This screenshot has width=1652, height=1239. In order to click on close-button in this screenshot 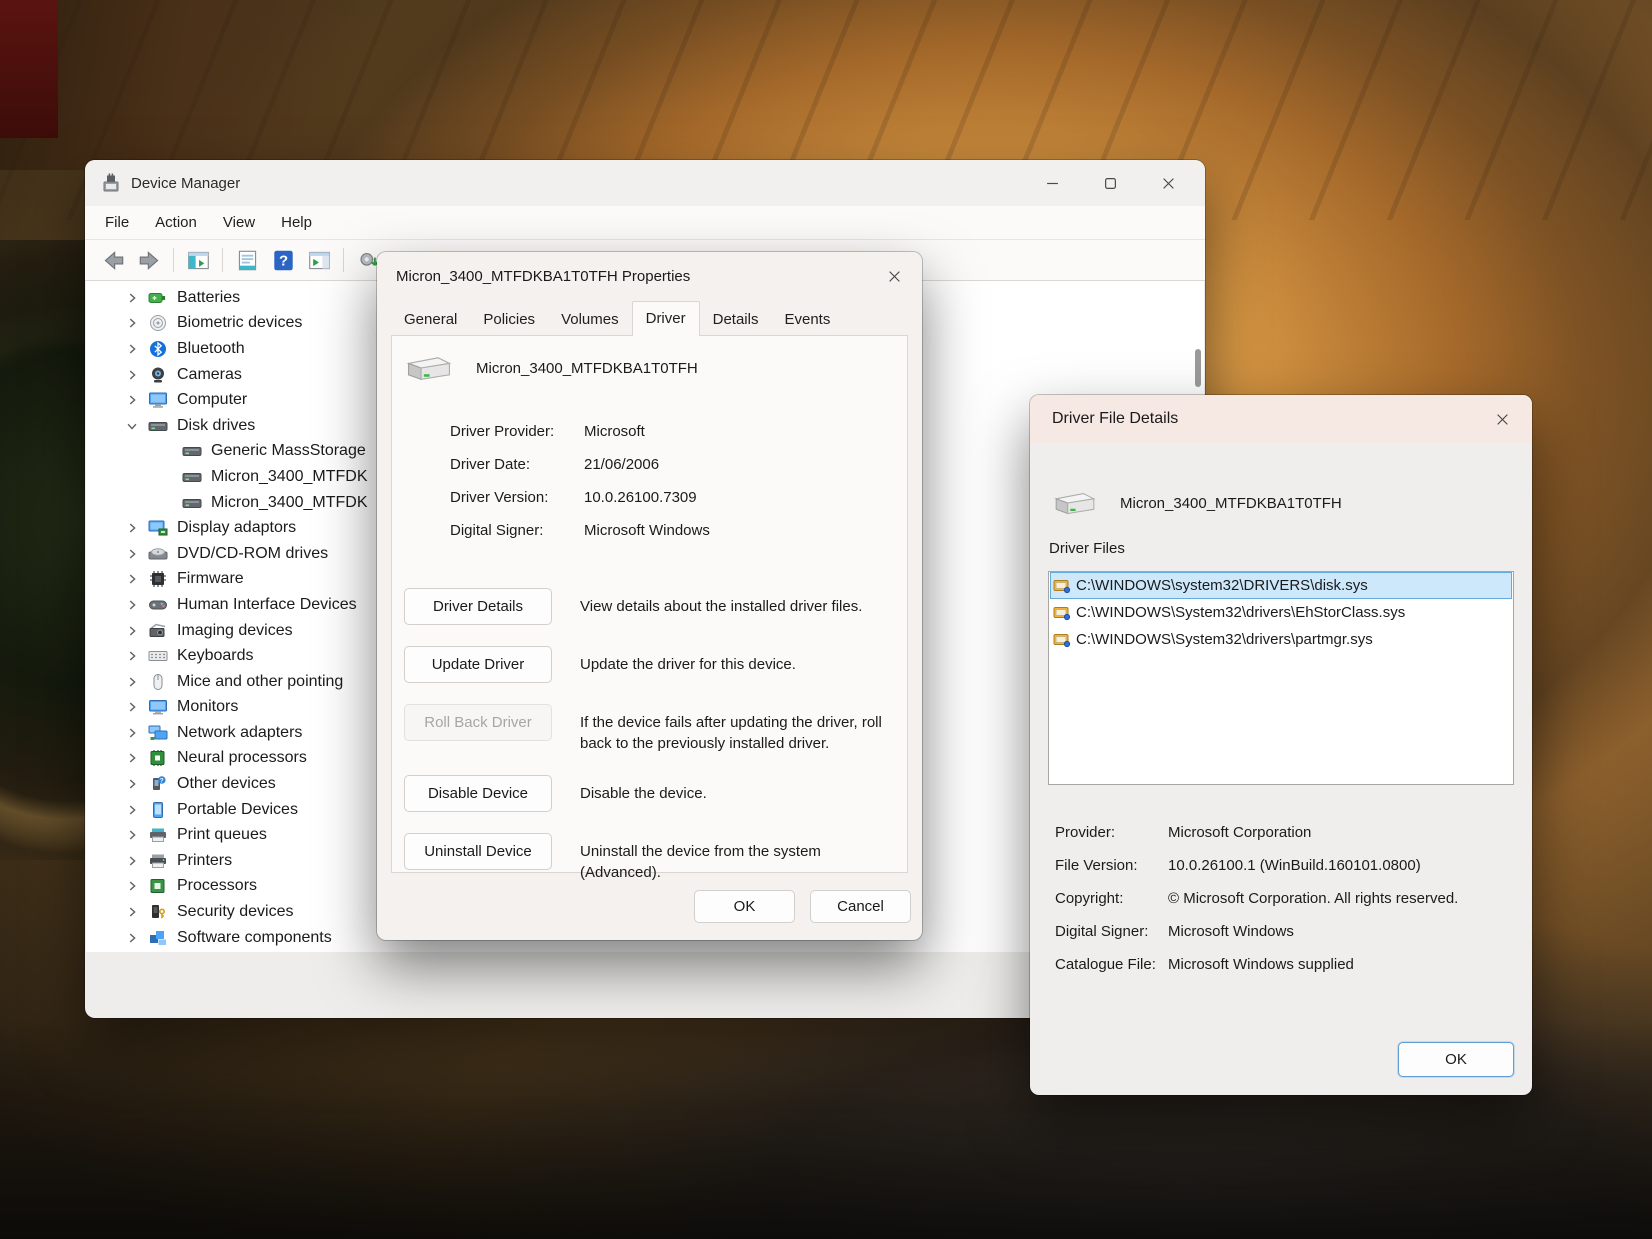, I will do `click(1168, 183)`.